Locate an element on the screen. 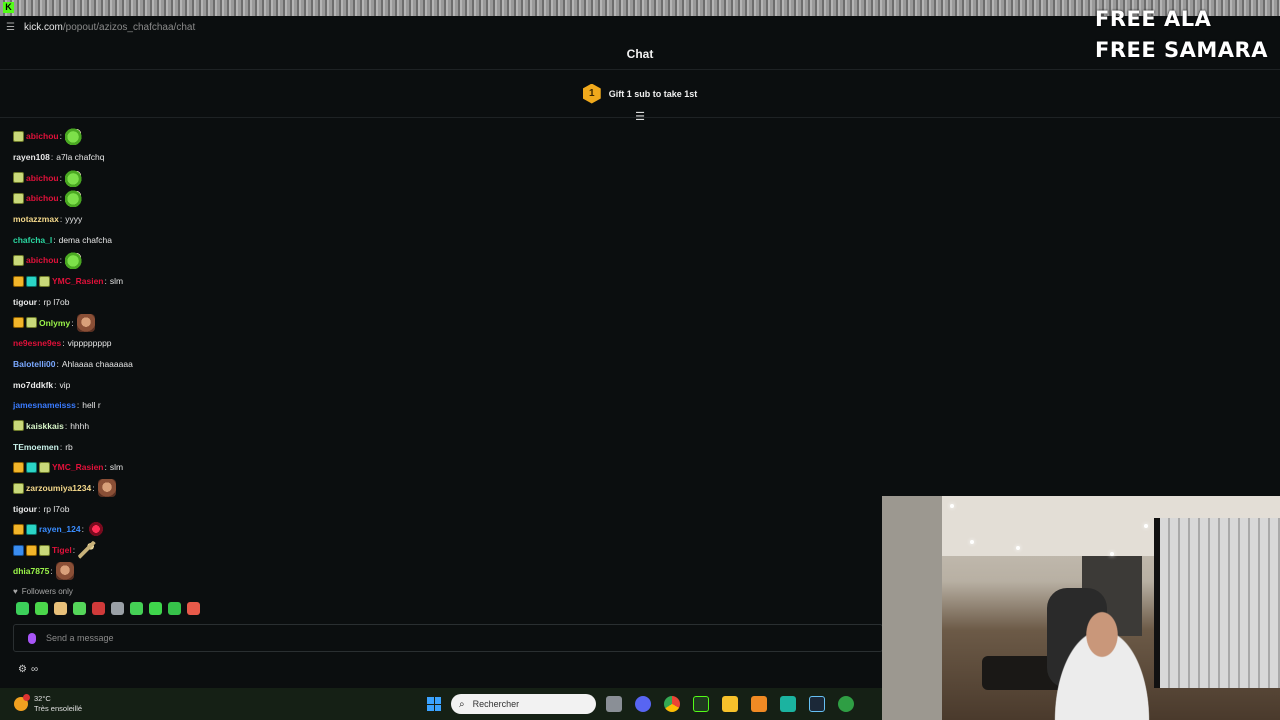 The height and width of the screenshot is (720, 1280). discord-icon is located at coordinates (643, 704).